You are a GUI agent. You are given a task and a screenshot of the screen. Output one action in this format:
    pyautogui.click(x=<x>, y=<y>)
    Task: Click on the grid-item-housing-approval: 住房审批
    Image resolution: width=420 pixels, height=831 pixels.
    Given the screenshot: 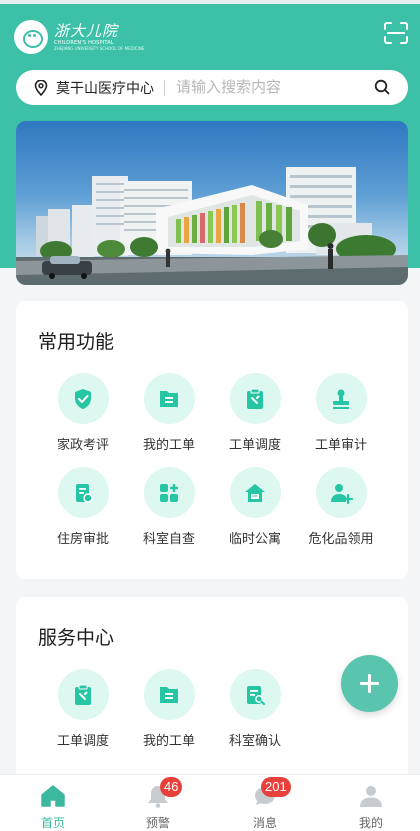 What is the action you would take?
    pyautogui.click(x=83, y=507)
    